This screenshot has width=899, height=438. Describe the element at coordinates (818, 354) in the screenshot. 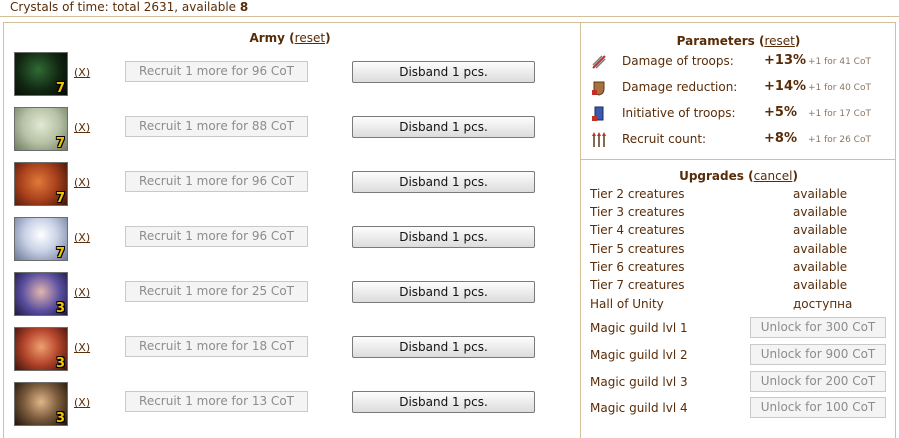

I see `unlock-button: Unlock for 900 CoT` at that location.